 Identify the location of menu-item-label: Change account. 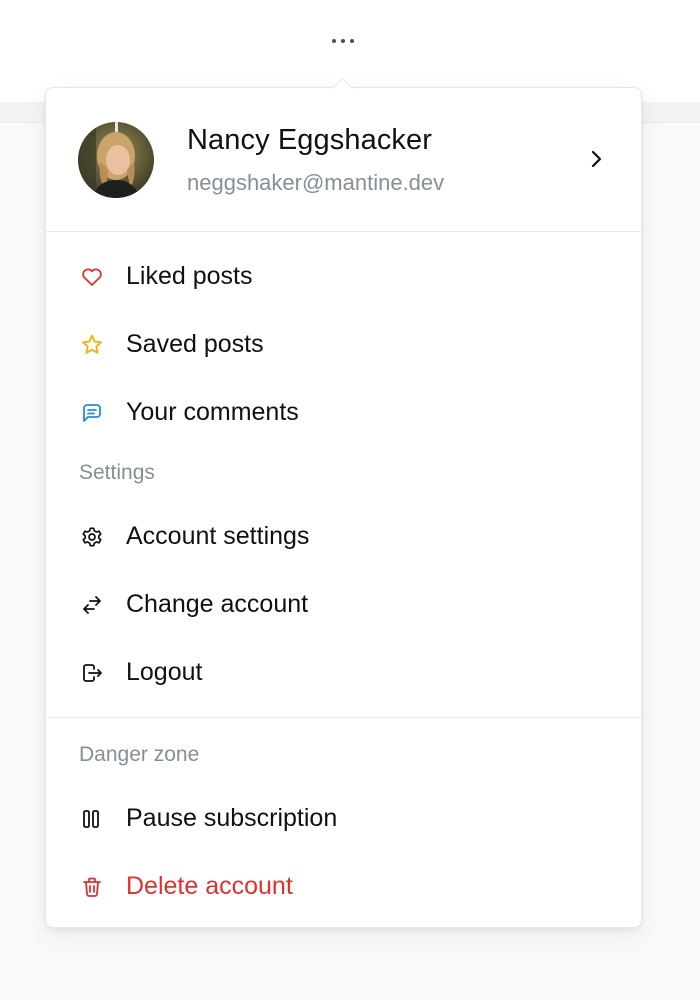
(217, 604).